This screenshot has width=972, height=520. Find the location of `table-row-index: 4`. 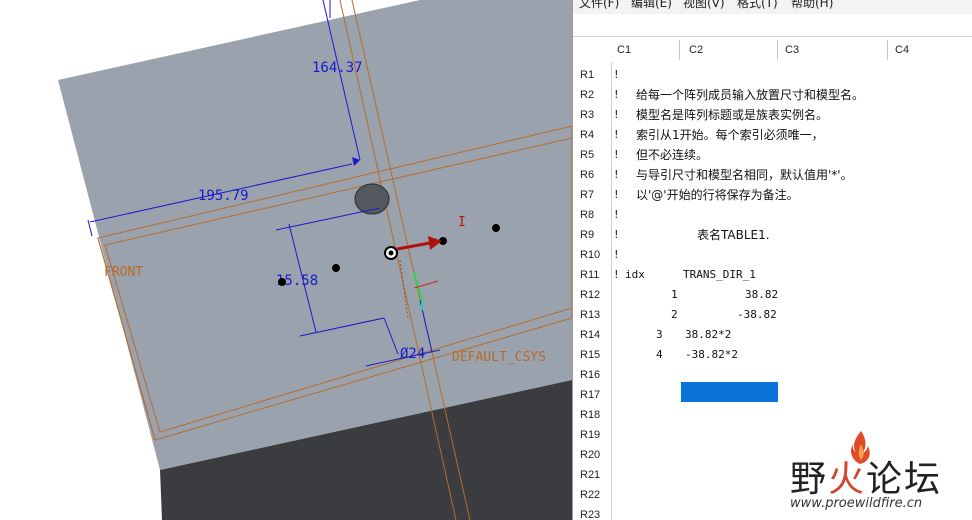

table-row-index: 4 is located at coordinates (659, 354).